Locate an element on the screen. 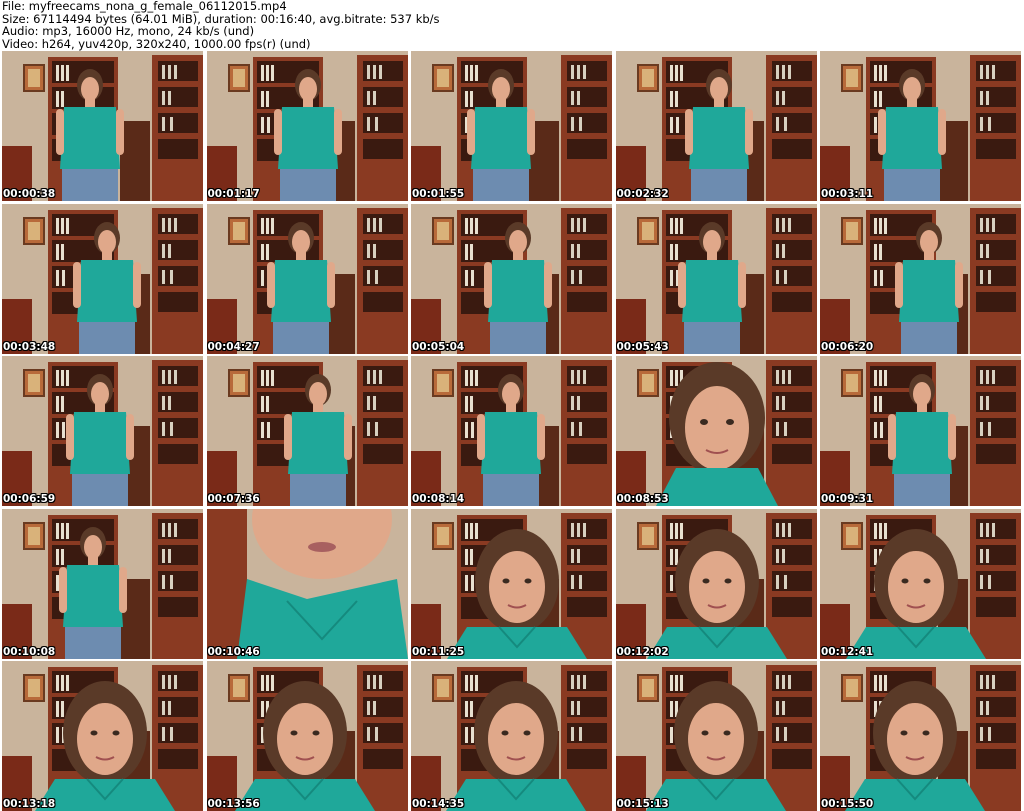 This screenshot has height=811, width=1024. thumbnail-frame: 00:12:41 is located at coordinates (920, 583).